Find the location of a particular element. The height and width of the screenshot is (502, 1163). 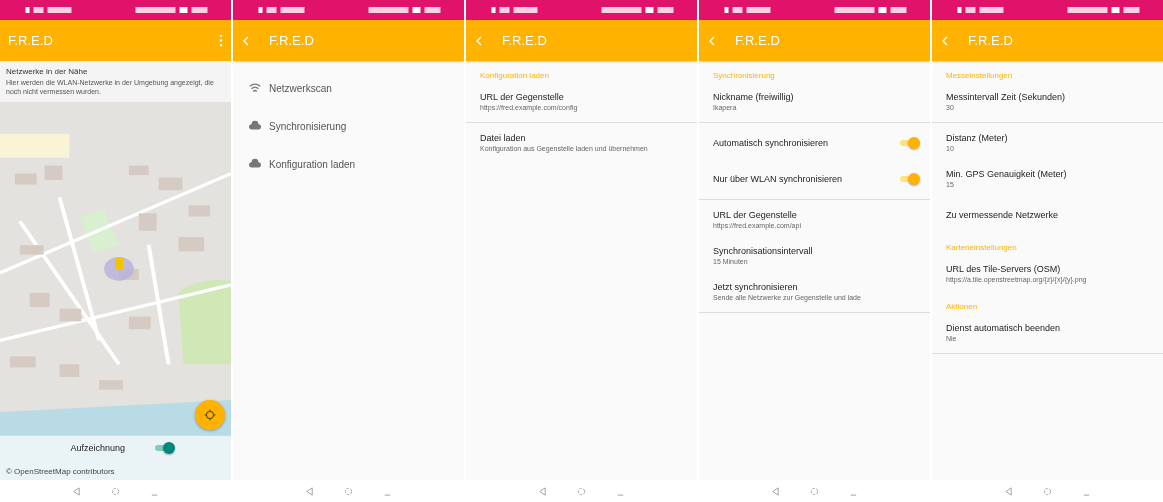

section-header: Karteneinstellungen is located at coordinates (981, 248).